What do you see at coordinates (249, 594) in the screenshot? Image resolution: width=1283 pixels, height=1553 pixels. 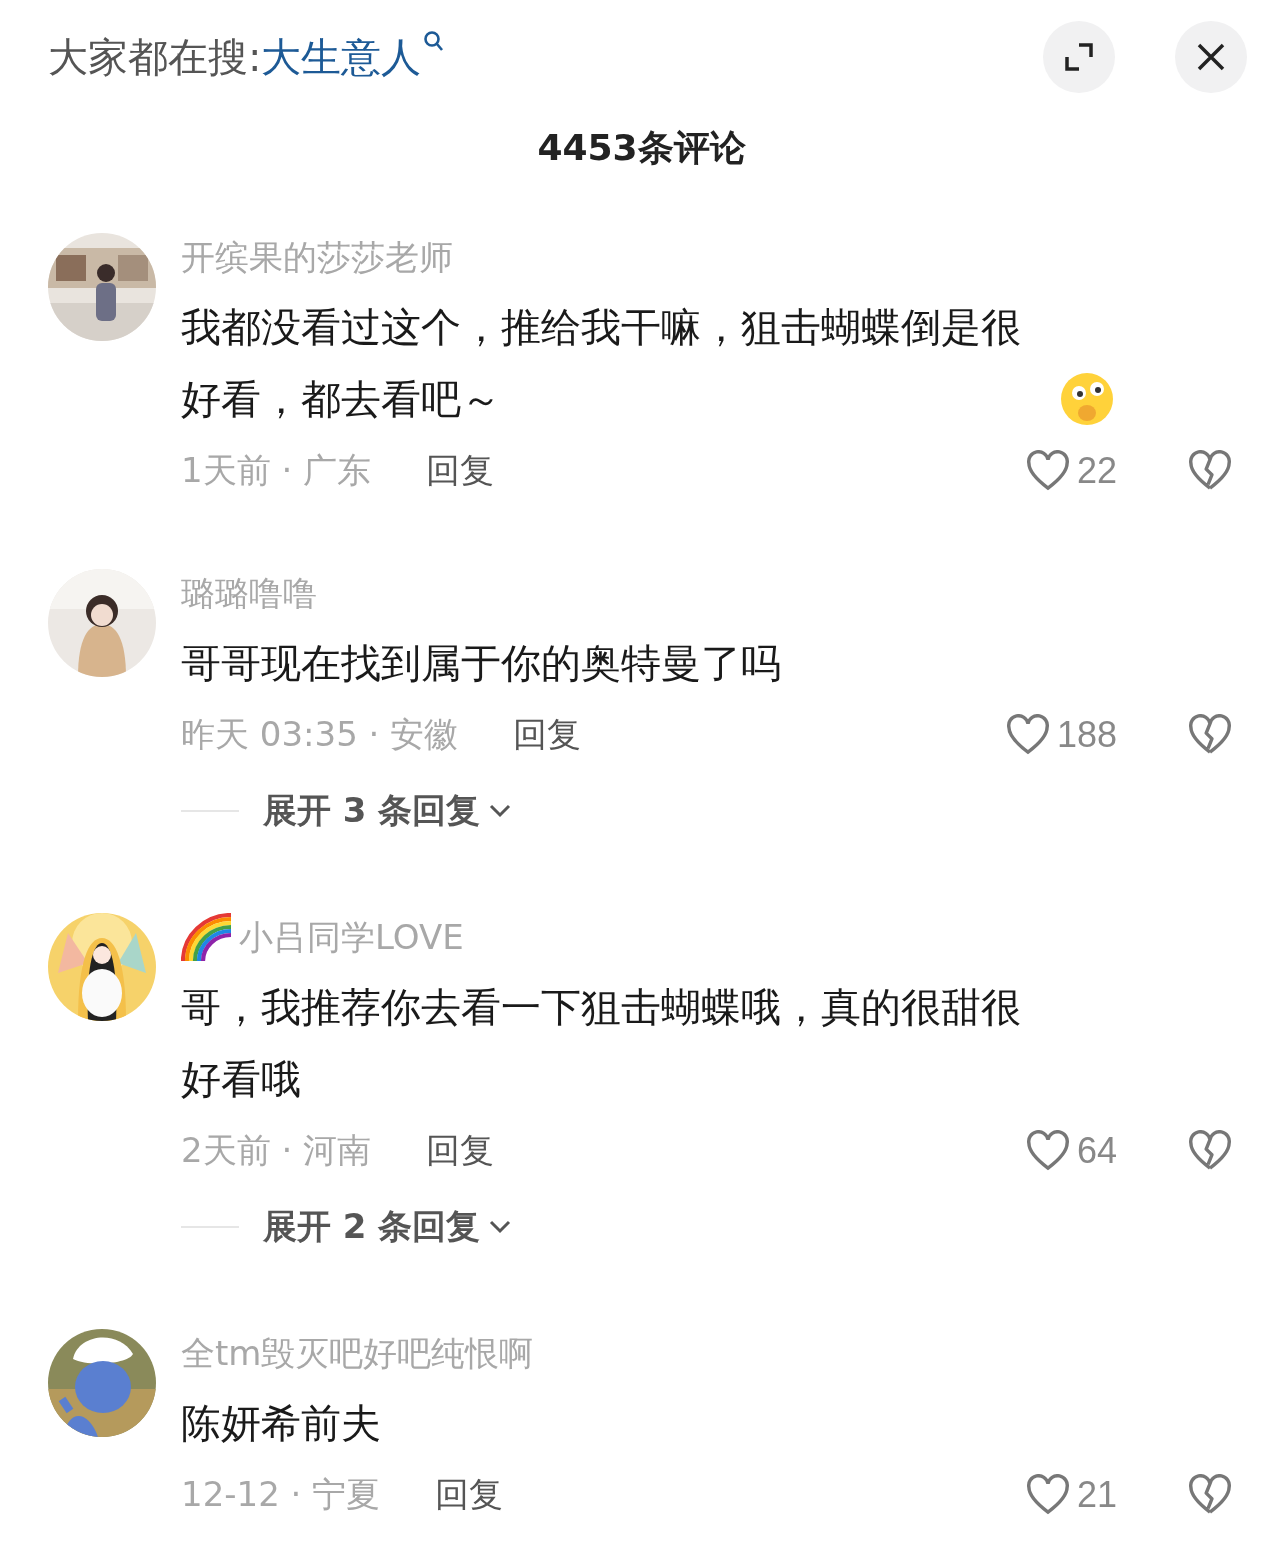 I see `username: 璐璐噜噜` at bounding box center [249, 594].